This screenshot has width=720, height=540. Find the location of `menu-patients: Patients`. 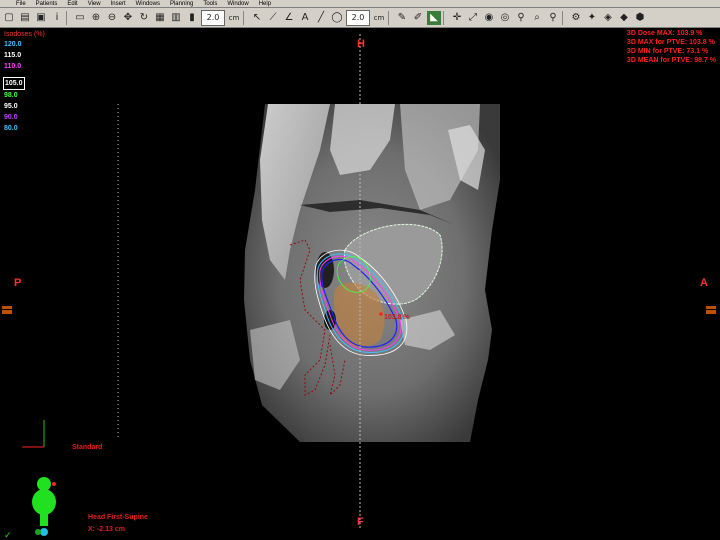

menu-patients: Patients is located at coordinates (47, 3).